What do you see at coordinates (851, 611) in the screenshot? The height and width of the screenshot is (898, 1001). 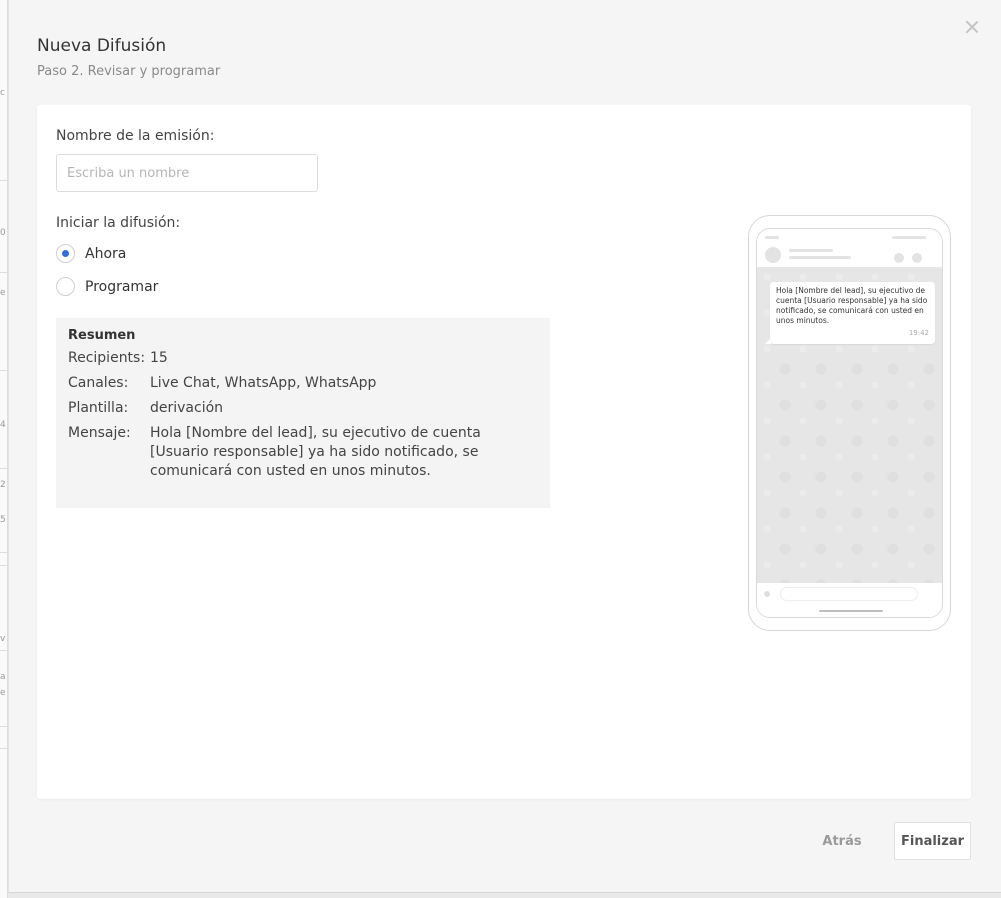 I see `home-indicator` at bounding box center [851, 611].